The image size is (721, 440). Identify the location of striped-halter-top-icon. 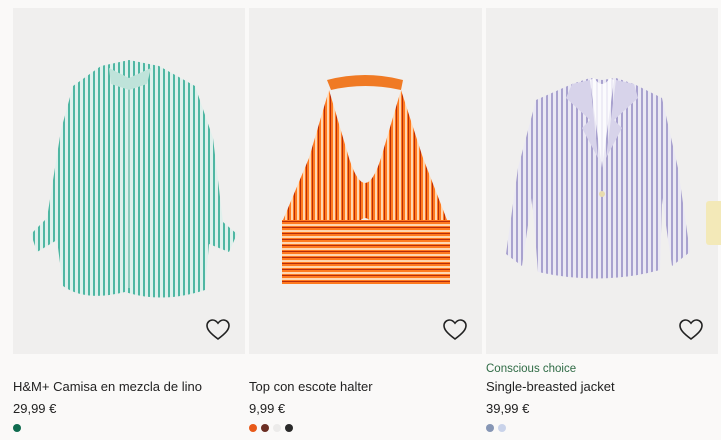
(366, 179).